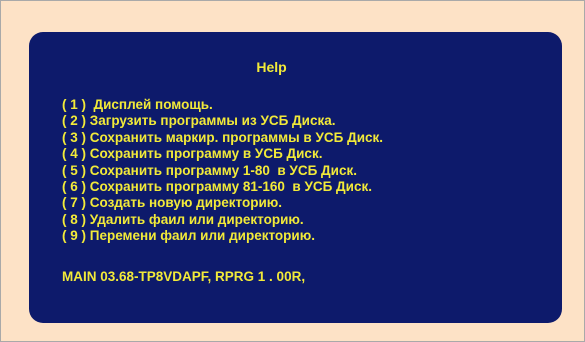 The image size is (585, 342). What do you see at coordinates (222, 105) in the screenshot?
I see `menu-item-display-help: ( 1 ) Дисплей помощь.` at bounding box center [222, 105].